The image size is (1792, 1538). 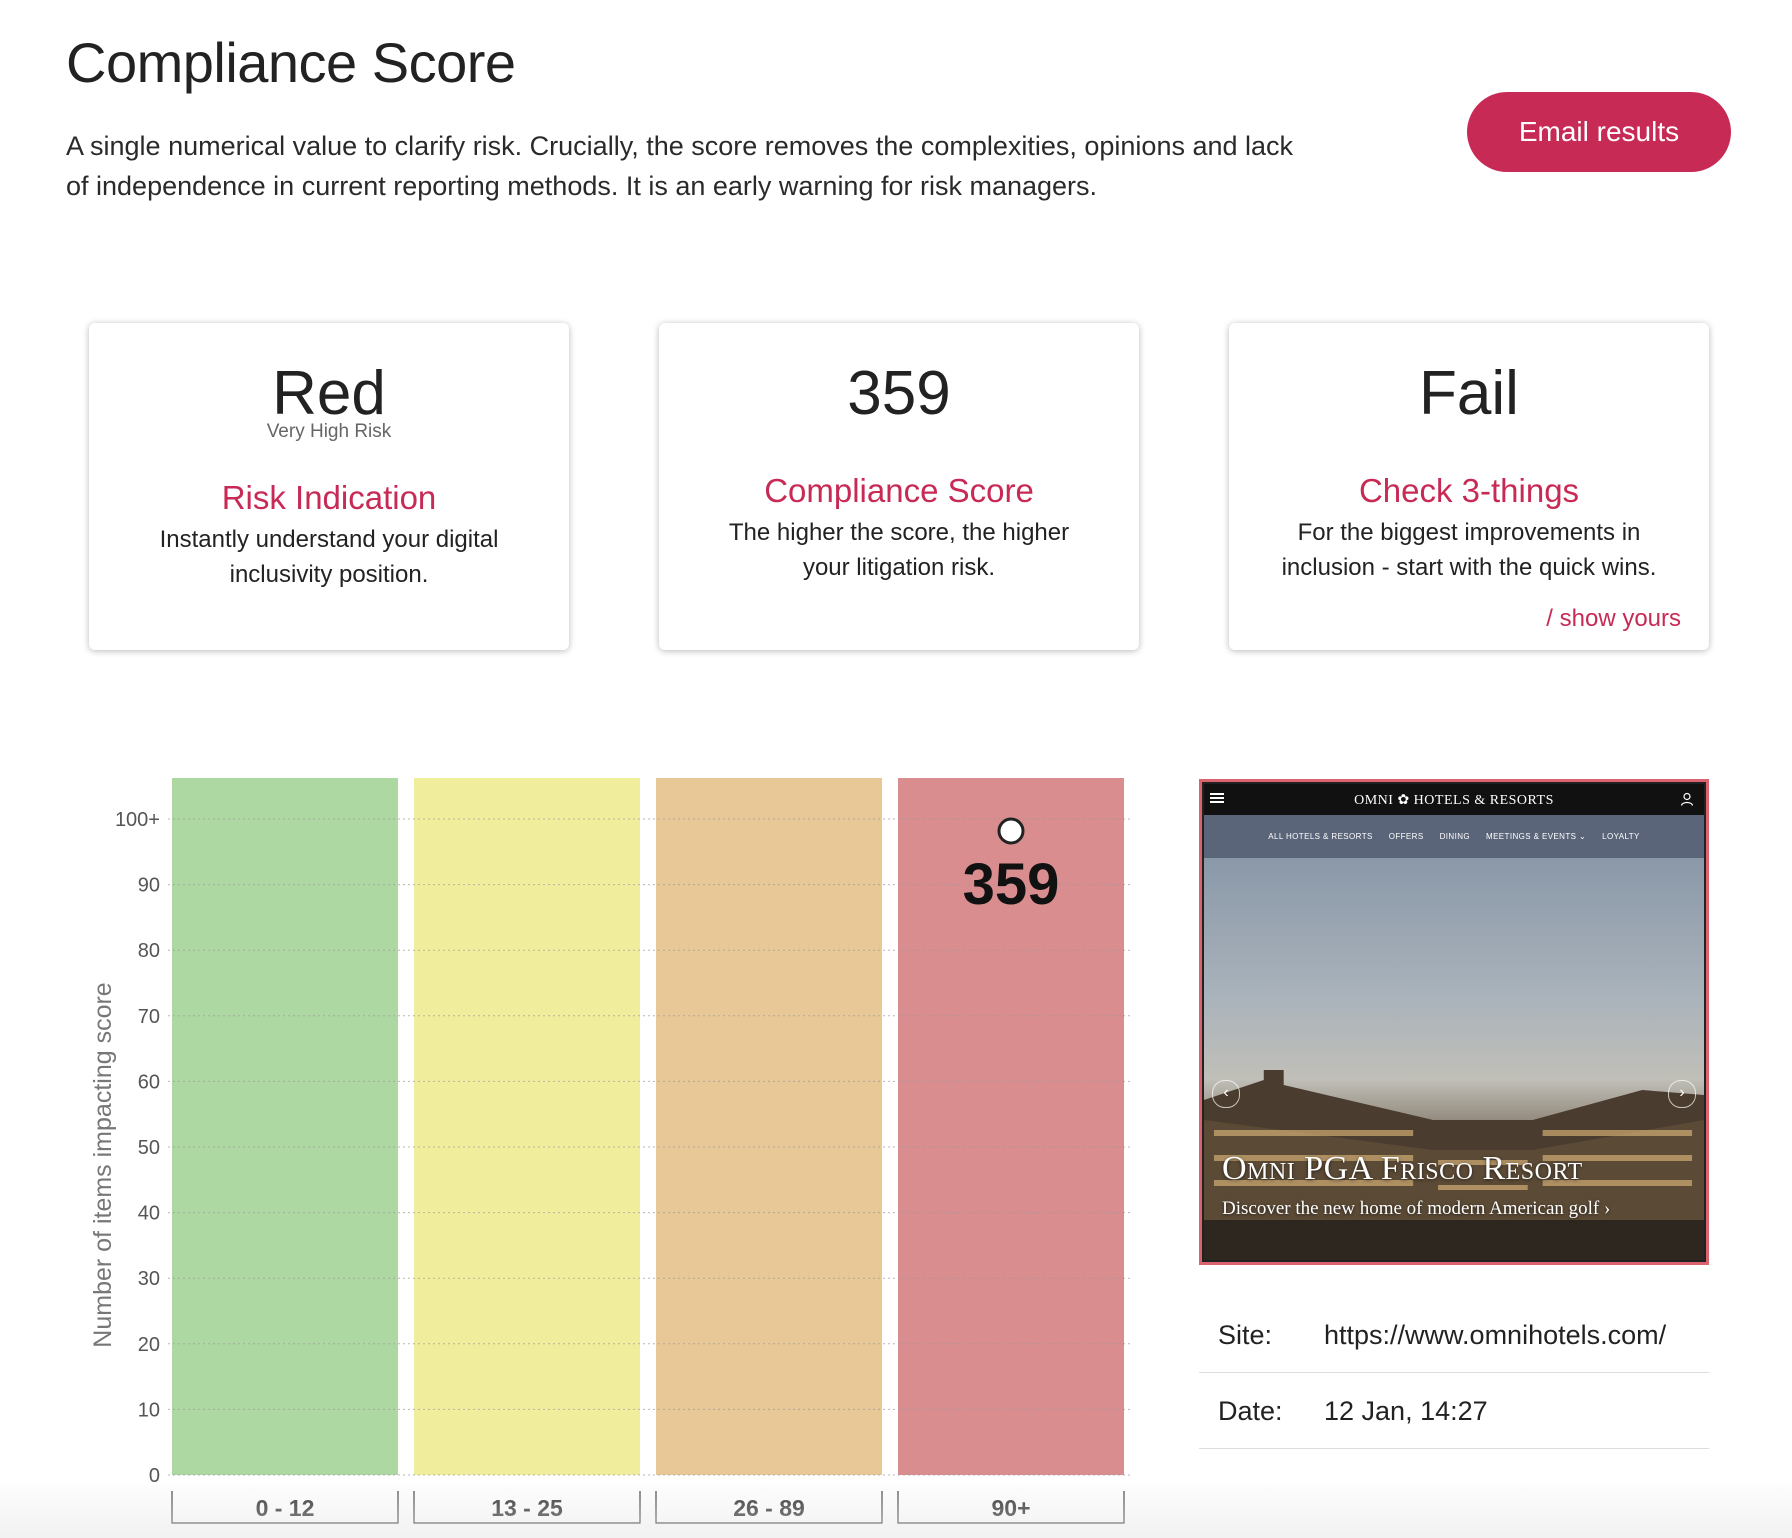 What do you see at coordinates (1613, 619) in the screenshot?
I see `show-yours-link: / show yours` at bounding box center [1613, 619].